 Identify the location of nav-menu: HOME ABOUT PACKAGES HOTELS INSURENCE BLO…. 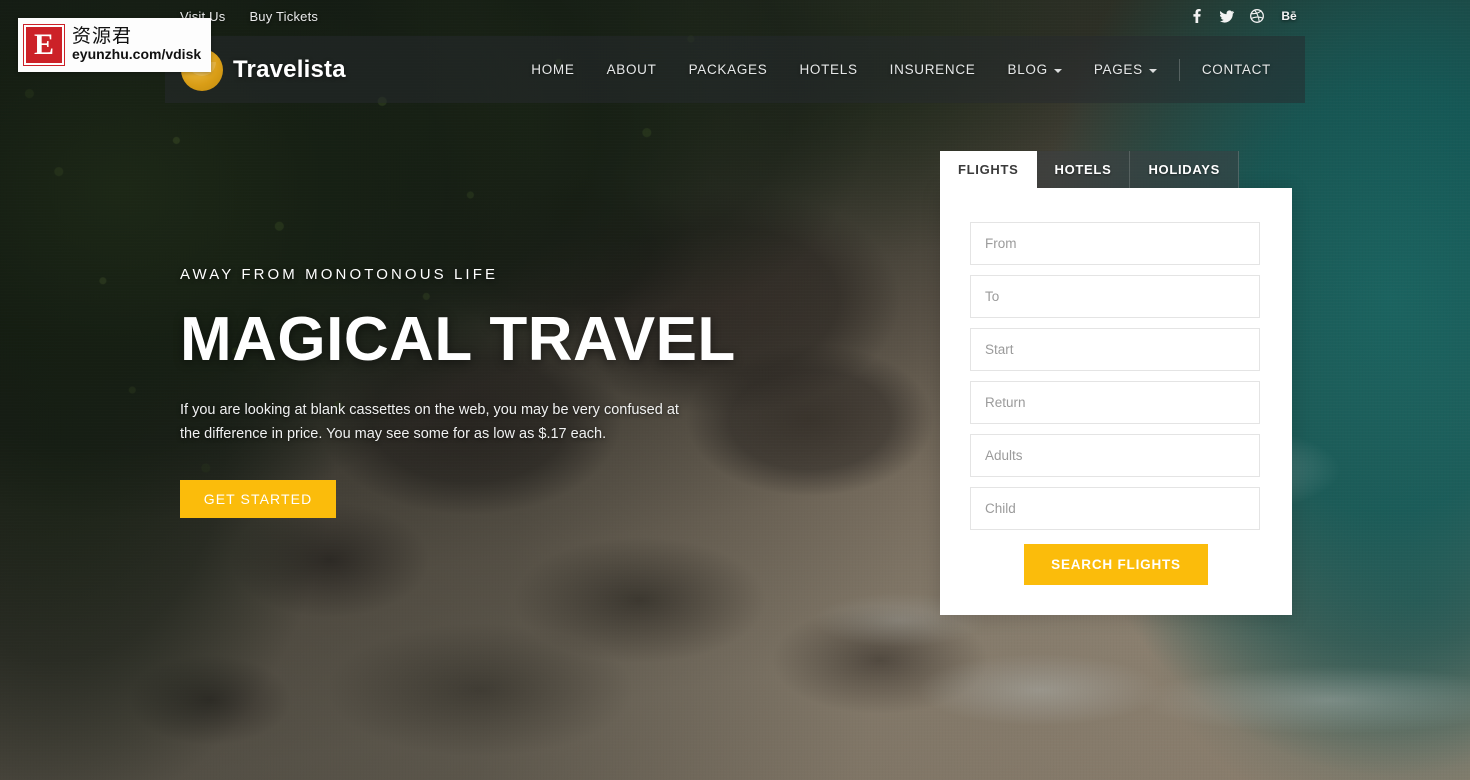
(901, 69).